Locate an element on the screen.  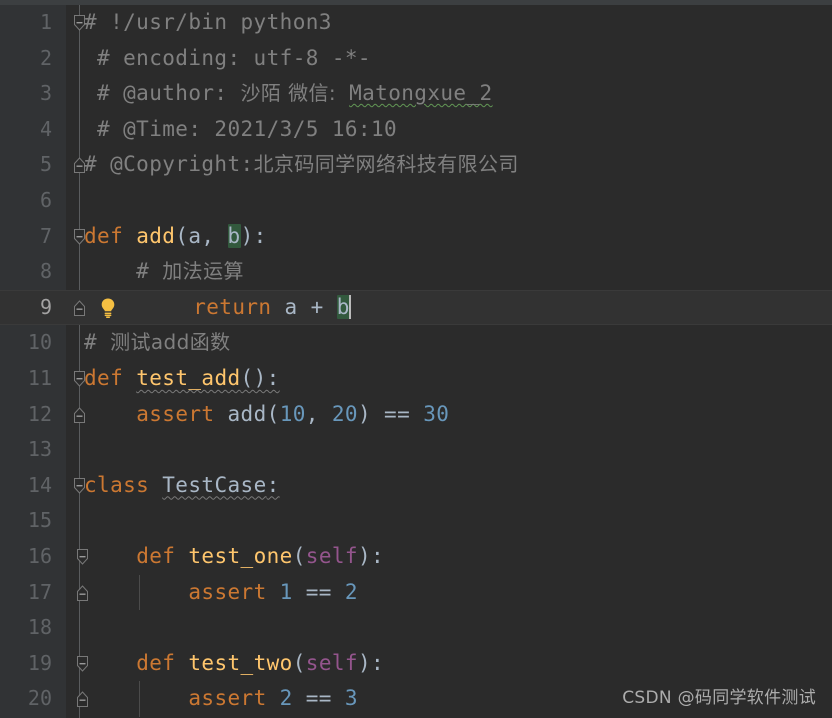
line-number: 7 is located at coordinates (45, 235).